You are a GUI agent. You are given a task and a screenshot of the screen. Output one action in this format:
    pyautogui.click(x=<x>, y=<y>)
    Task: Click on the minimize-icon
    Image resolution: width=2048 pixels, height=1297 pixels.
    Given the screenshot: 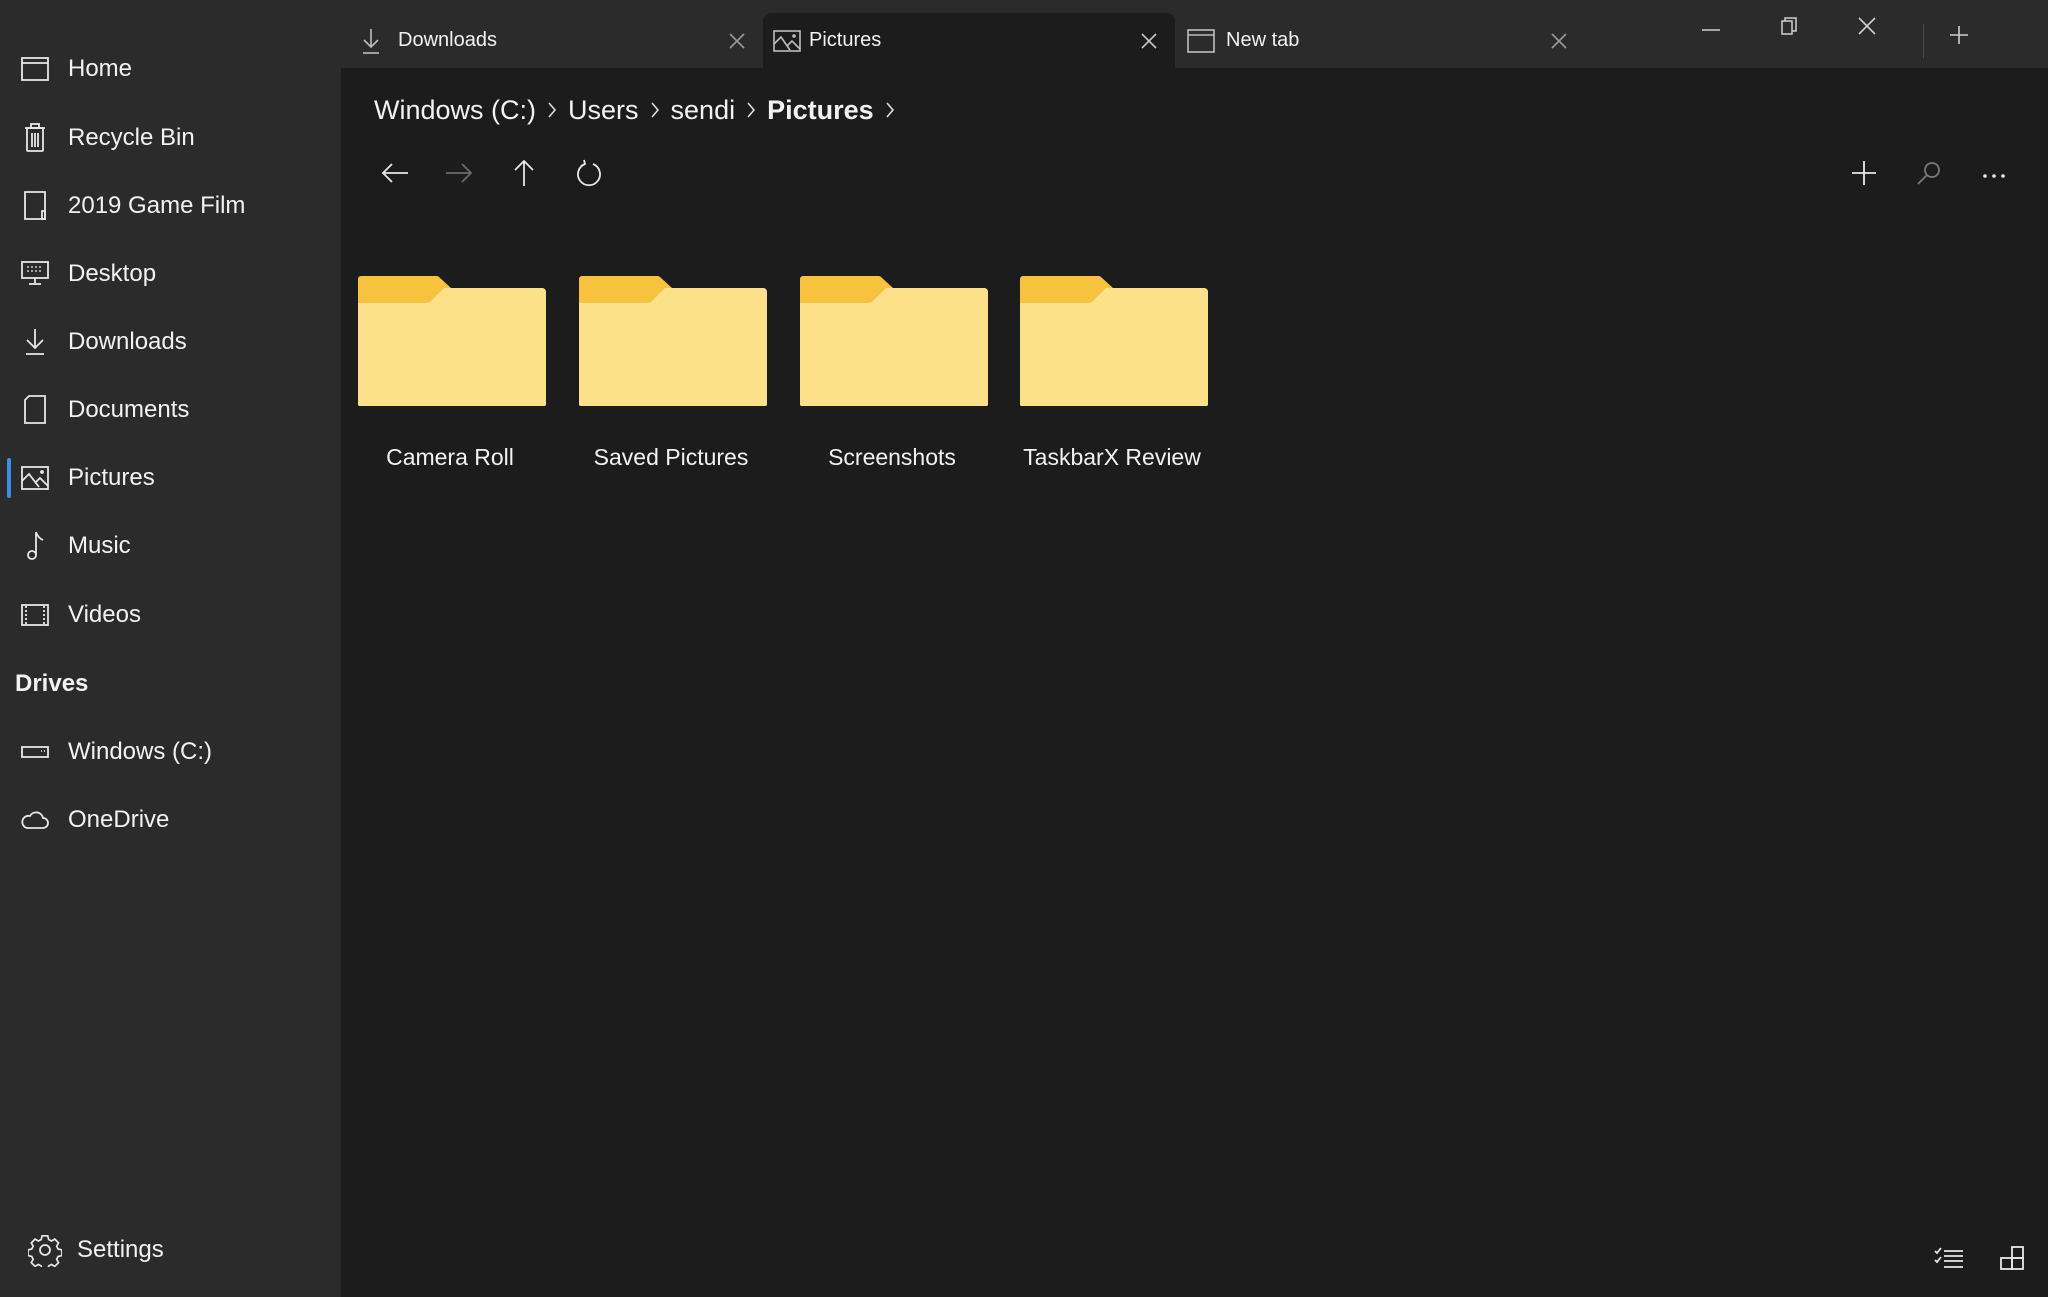 What is the action you would take?
    pyautogui.click(x=1711, y=28)
    